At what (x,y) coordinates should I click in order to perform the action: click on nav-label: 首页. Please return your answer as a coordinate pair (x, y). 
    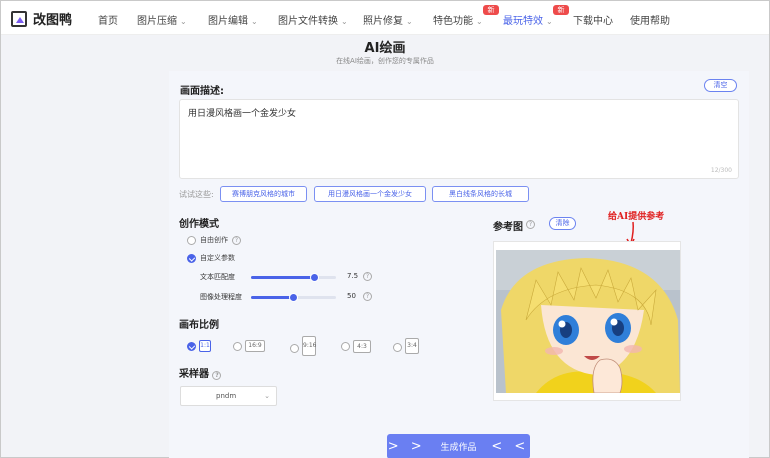
    Looking at the image, I should click on (108, 21).